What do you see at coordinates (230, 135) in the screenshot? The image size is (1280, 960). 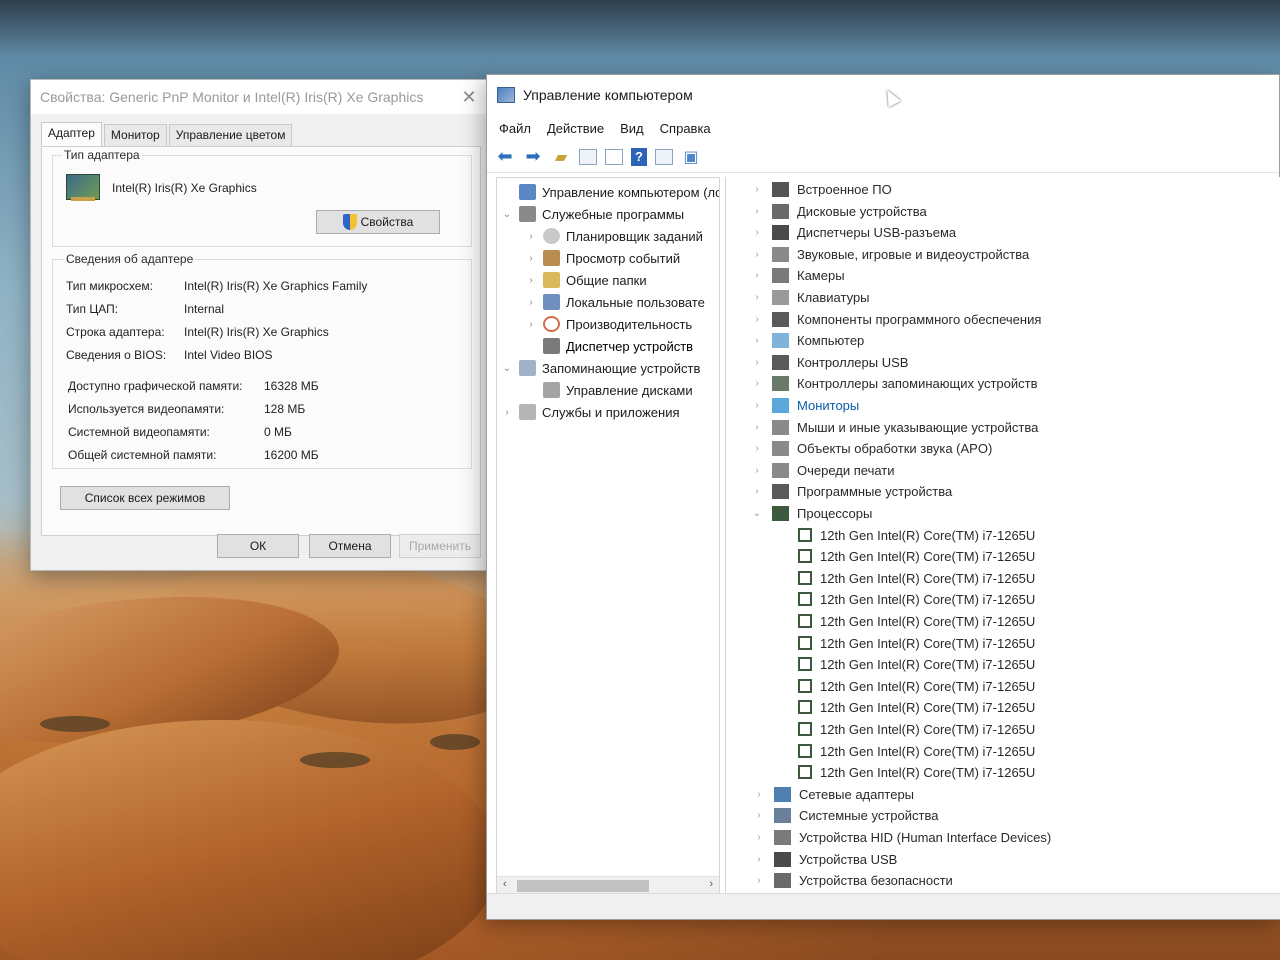 I see `tab-color-management: Управление цветом` at bounding box center [230, 135].